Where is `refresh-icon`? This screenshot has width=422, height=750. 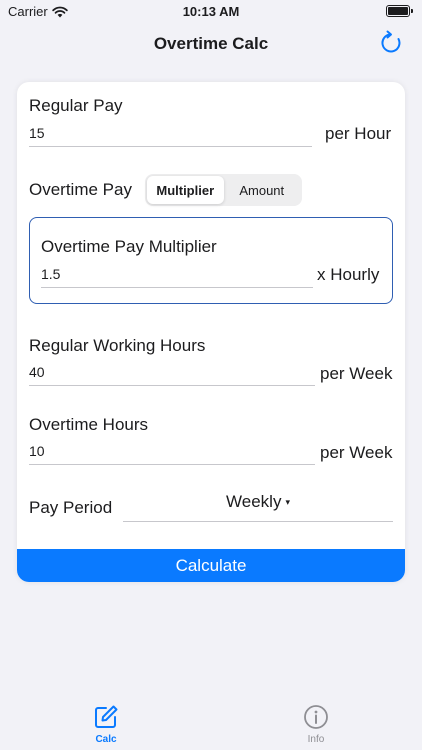 refresh-icon is located at coordinates (391, 43).